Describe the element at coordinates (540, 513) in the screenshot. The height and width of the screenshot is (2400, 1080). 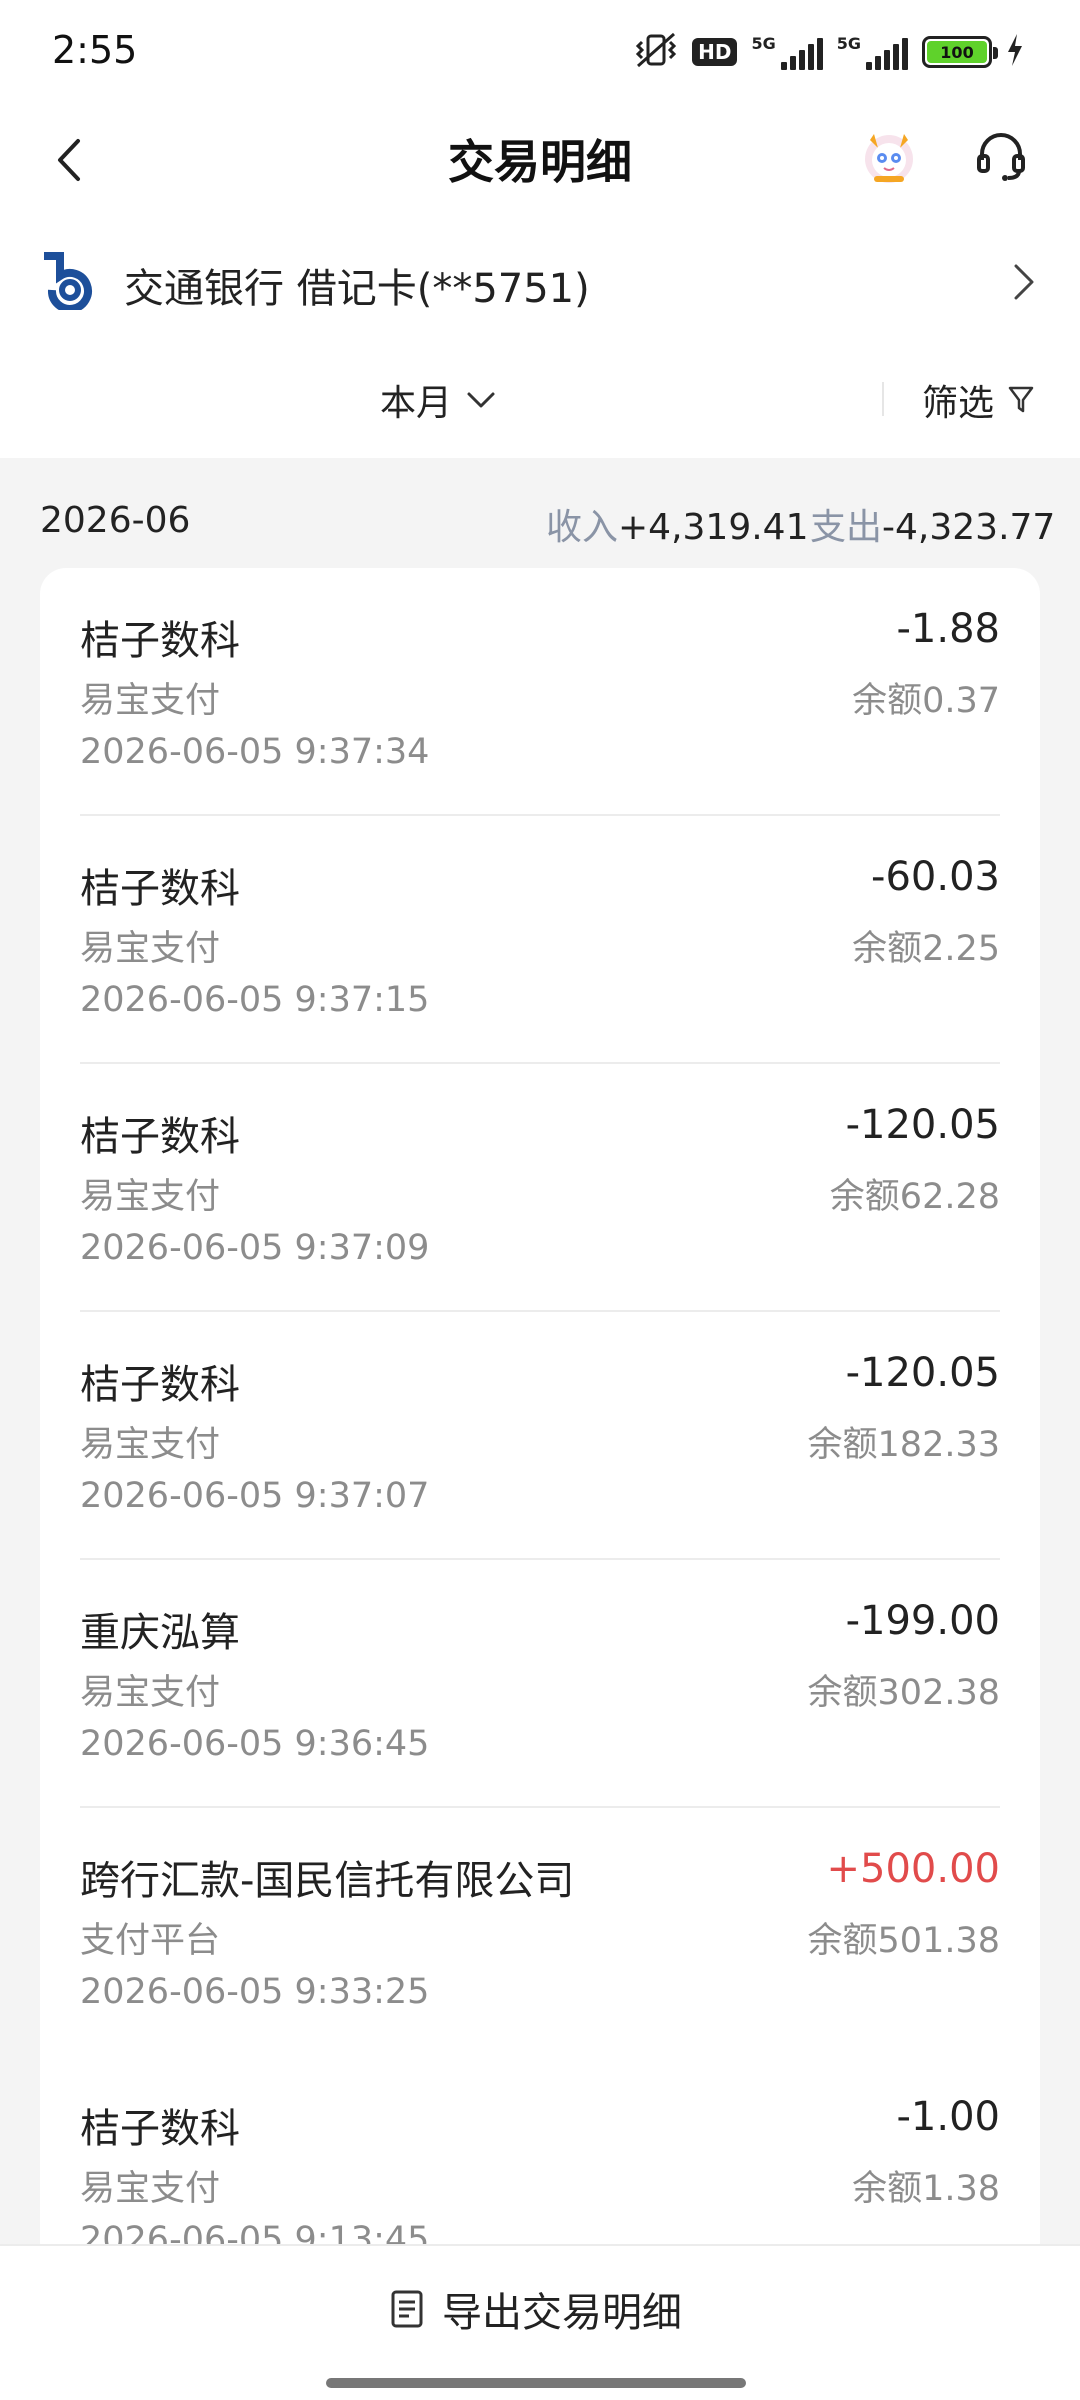
I see `month-summary: 2026-06 收入+4,319.41 支出-4,323.77` at that location.